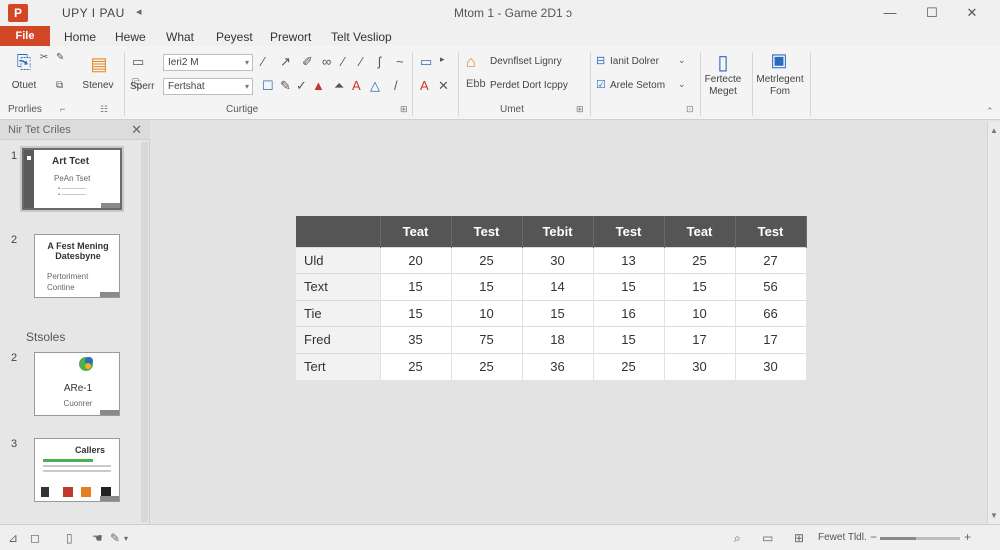  What do you see at coordinates (645, 62) in the screenshot?
I see `ianit-dolrer-button: Ianit Dolrer` at bounding box center [645, 62].